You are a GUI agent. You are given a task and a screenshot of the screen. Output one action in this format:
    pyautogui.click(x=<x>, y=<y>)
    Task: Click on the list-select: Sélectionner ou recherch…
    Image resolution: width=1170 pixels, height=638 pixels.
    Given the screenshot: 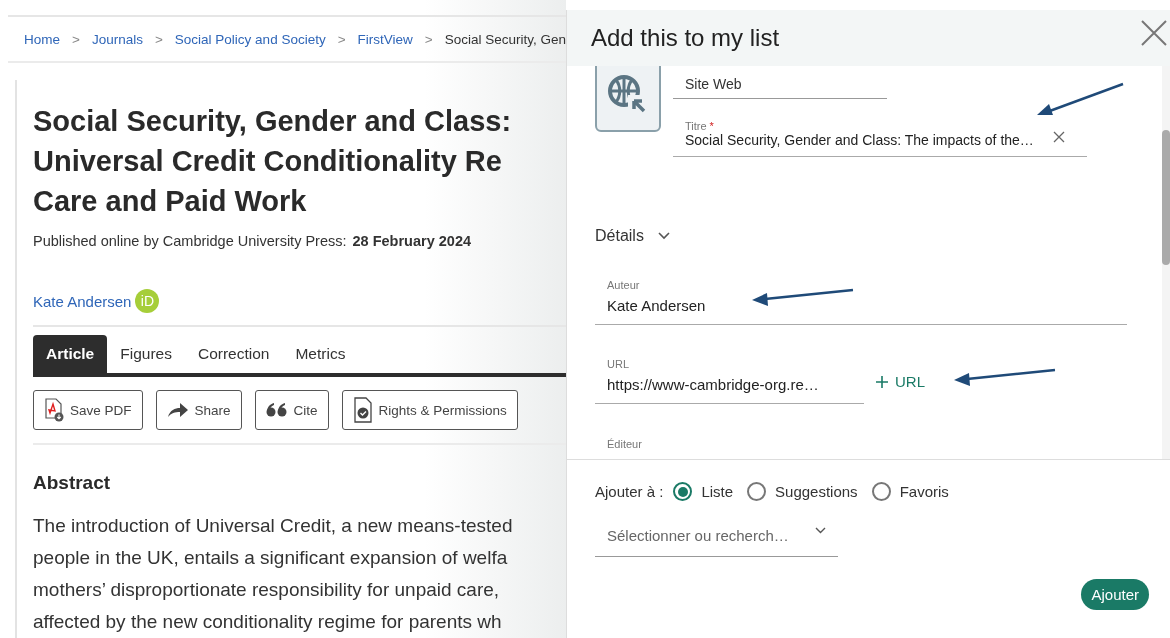 What is the action you would take?
    pyautogui.click(x=716, y=538)
    